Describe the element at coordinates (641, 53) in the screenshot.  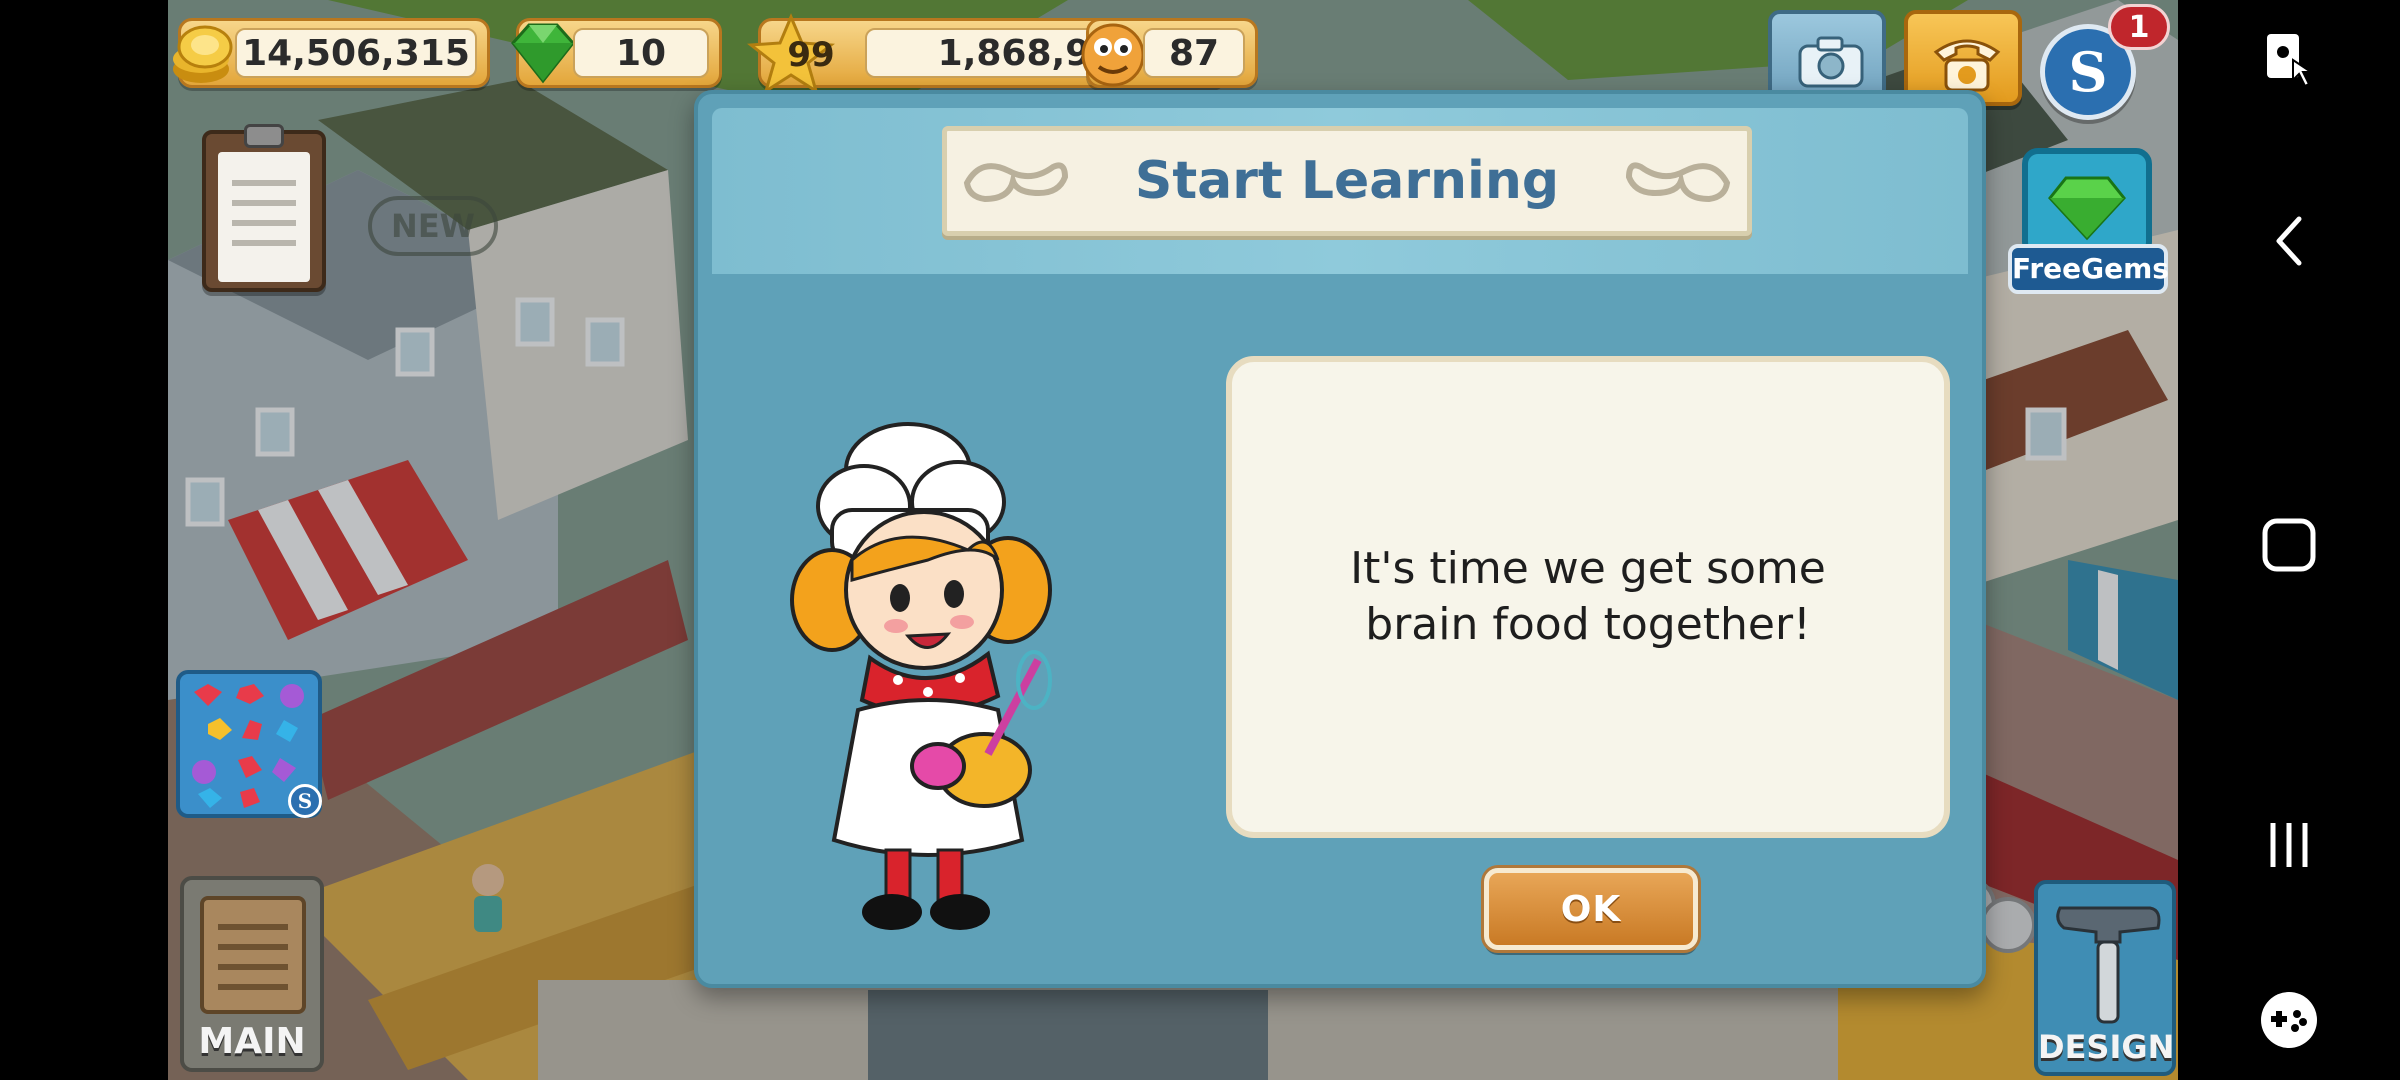
I see `gems-value: 10` at that location.